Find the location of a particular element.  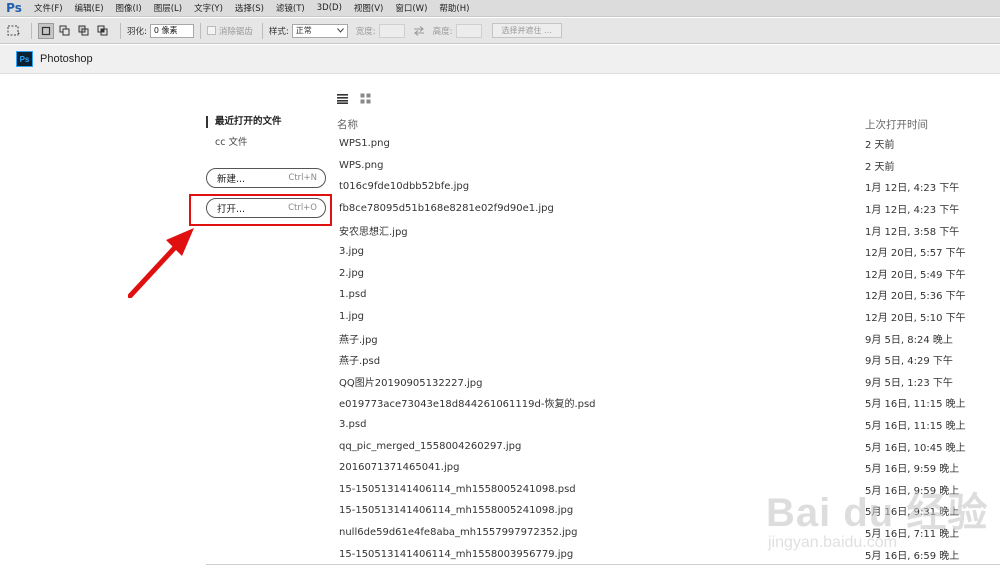

app-title: Photoshop is located at coordinates (66, 59).